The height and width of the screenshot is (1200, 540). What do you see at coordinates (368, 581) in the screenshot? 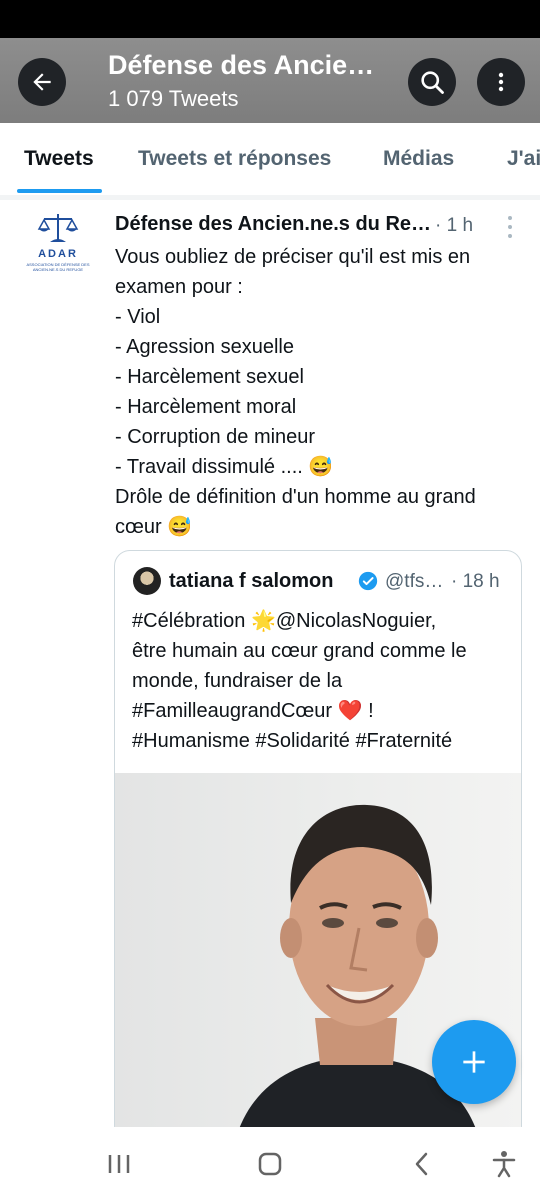
I see `verified-badge-icon` at bounding box center [368, 581].